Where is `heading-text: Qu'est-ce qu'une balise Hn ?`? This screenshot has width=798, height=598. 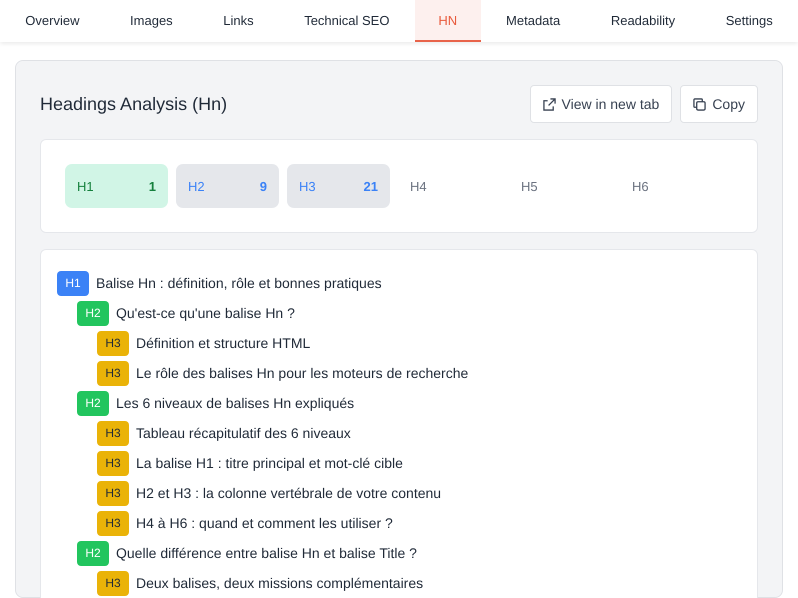 heading-text: Qu'est-ce qu'une balise Hn ? is located at coordinates (205, 313).